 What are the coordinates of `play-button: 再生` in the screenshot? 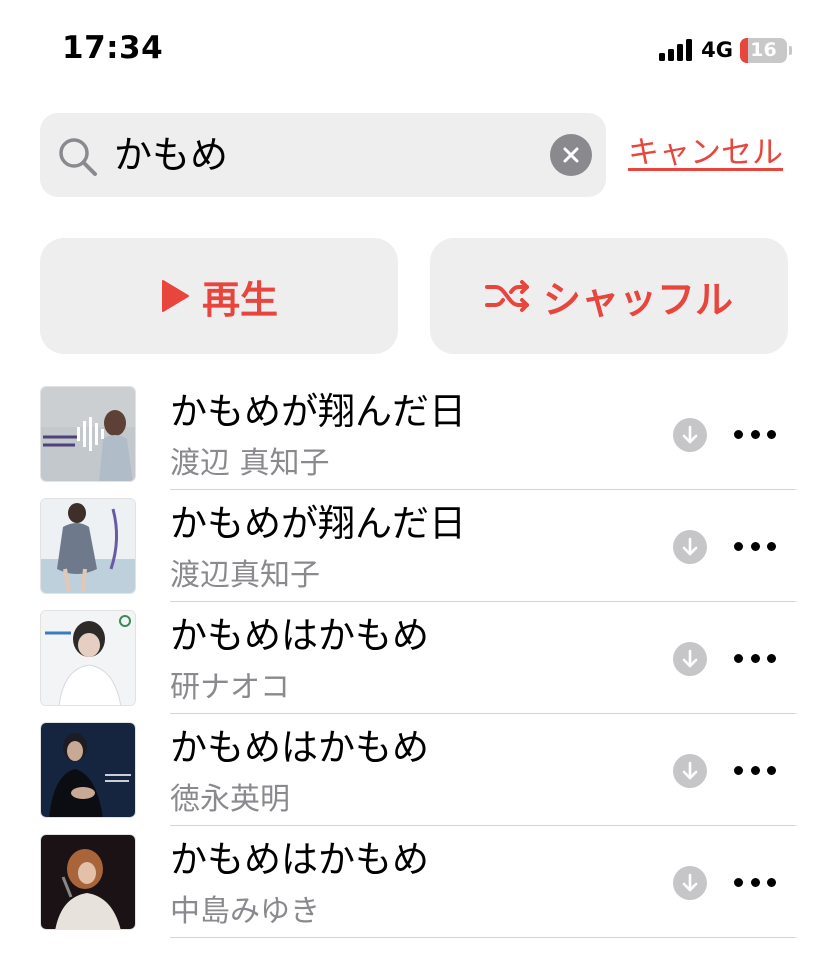 It's located at (219, 296).